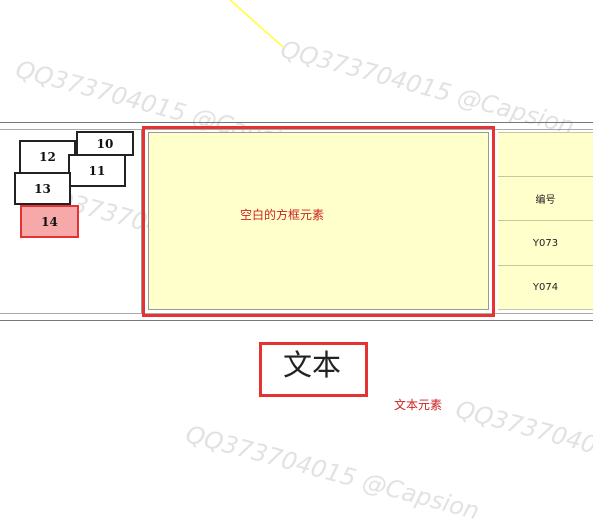 The width and height of the screenshot is (593, 525). Describe the element at coordinates (522, 447) in the screenshot. I see `watermark-5: QQ373704015 @Capsion` at that location.